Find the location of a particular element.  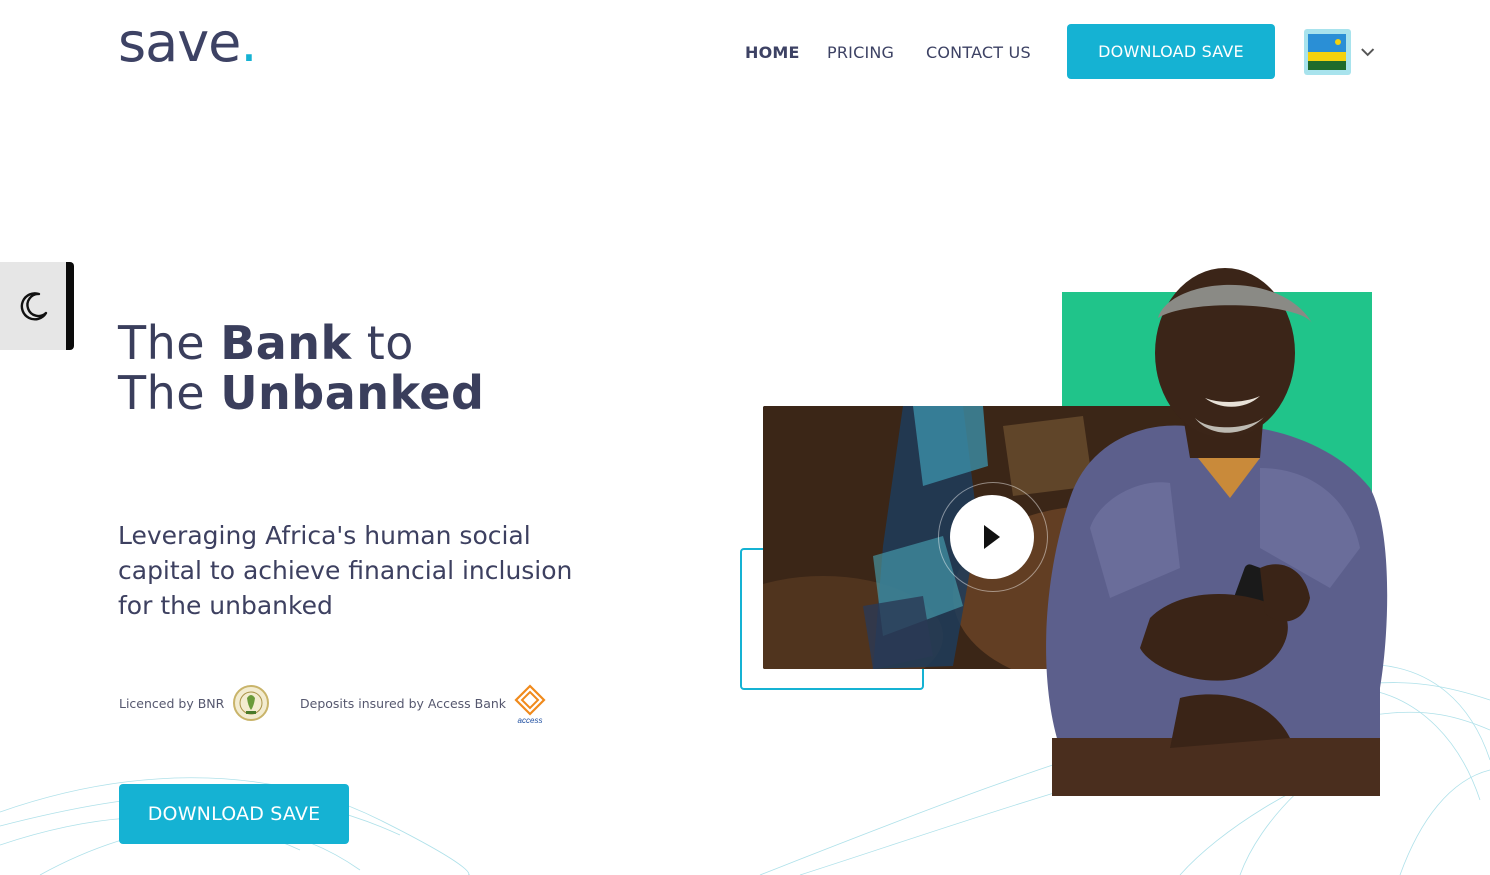

licence-text: Licenced by BNR is located at coordinates (172, 703).